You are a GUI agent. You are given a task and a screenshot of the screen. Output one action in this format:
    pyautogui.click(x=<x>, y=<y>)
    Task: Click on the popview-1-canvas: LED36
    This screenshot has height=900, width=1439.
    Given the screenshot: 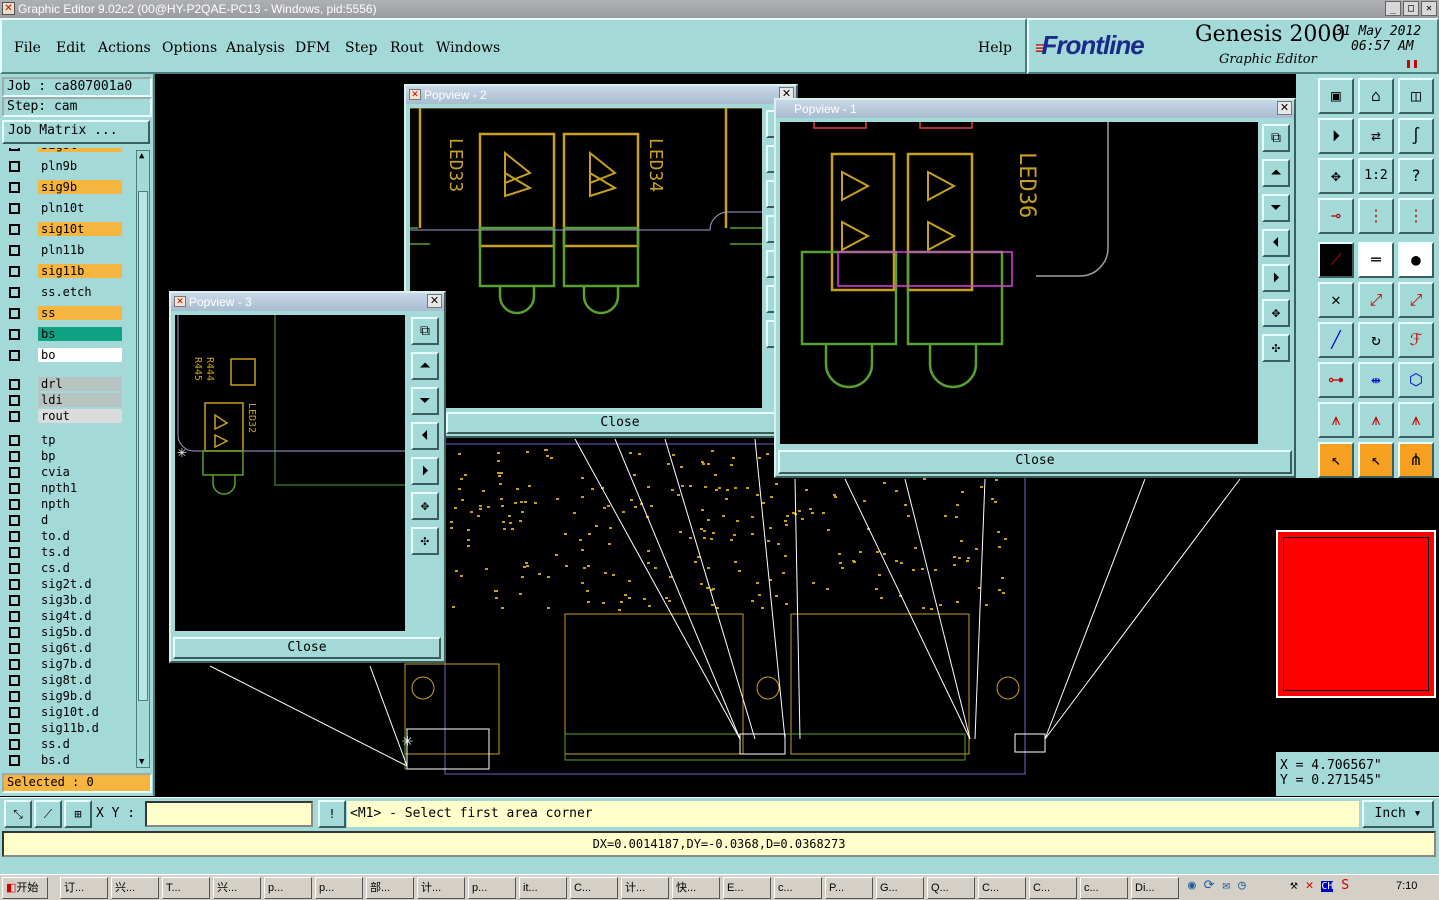 What is the action you would take?
    pyautogui.click(x=1019, y=283)
    